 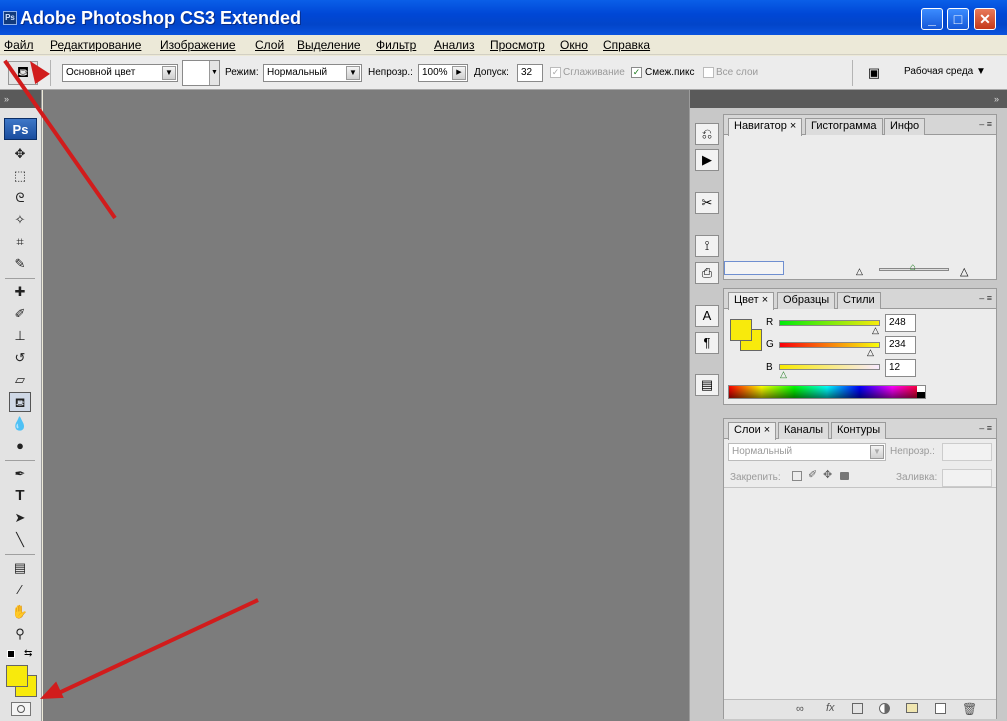 What do you see at coordinates (517, 45) in the screenshot?
I see `menu-view: Просмотр` at bounding box center [517, 45].